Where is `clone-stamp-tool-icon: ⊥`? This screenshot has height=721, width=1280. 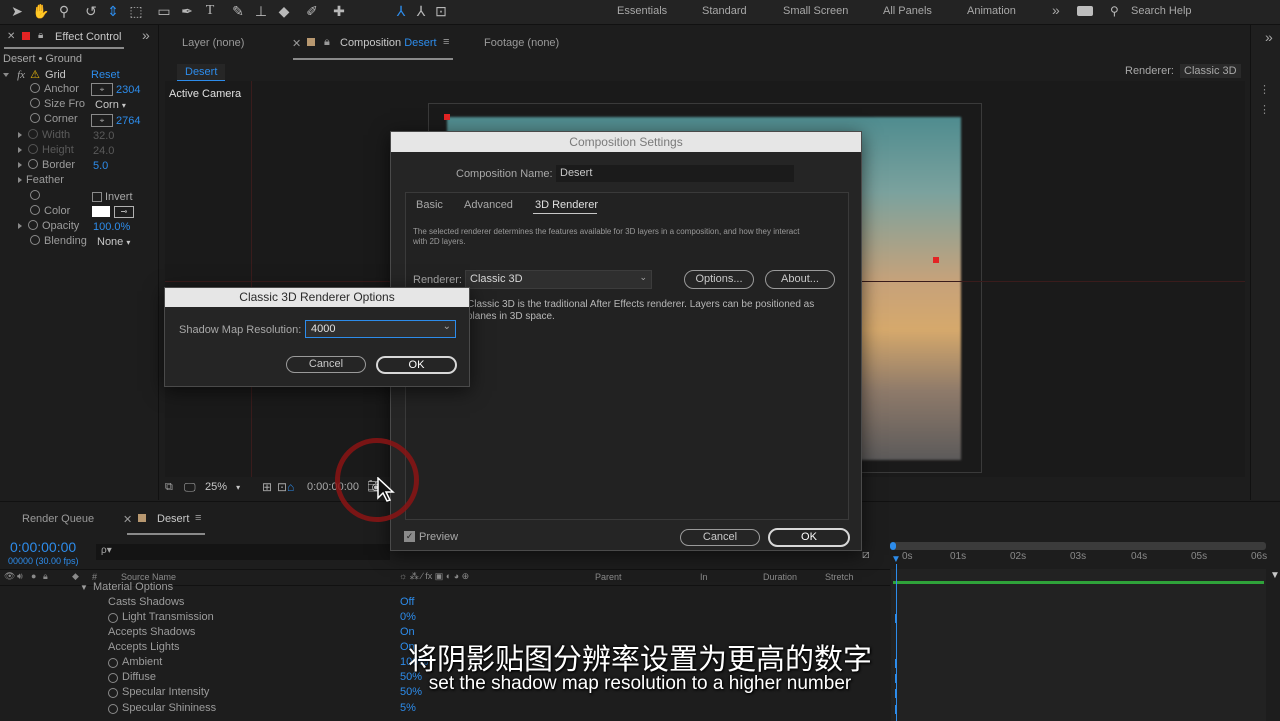
clone-stamp-tool-icon: ⊥ is located at coordinates (261, 11).